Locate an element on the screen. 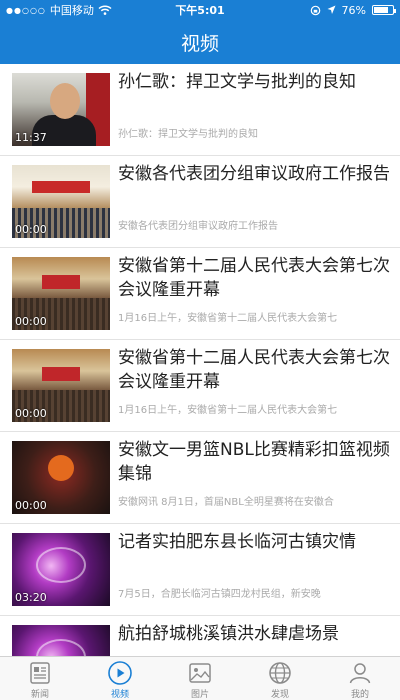 This screenshot has height=700, width=400. battery-level-fill is located at coordinates (381, 10).